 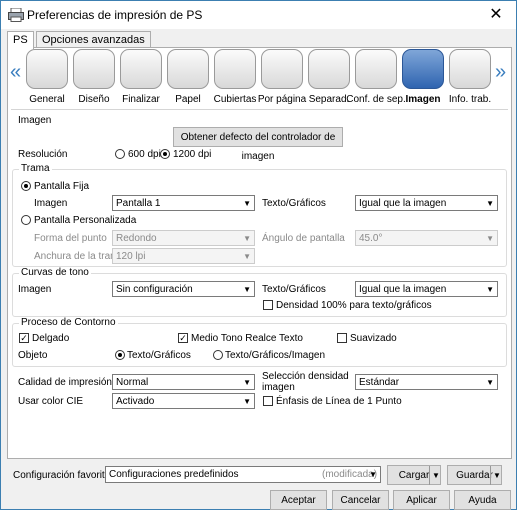 I want to click on conf-sep-icon, so click(x=376, y=69).